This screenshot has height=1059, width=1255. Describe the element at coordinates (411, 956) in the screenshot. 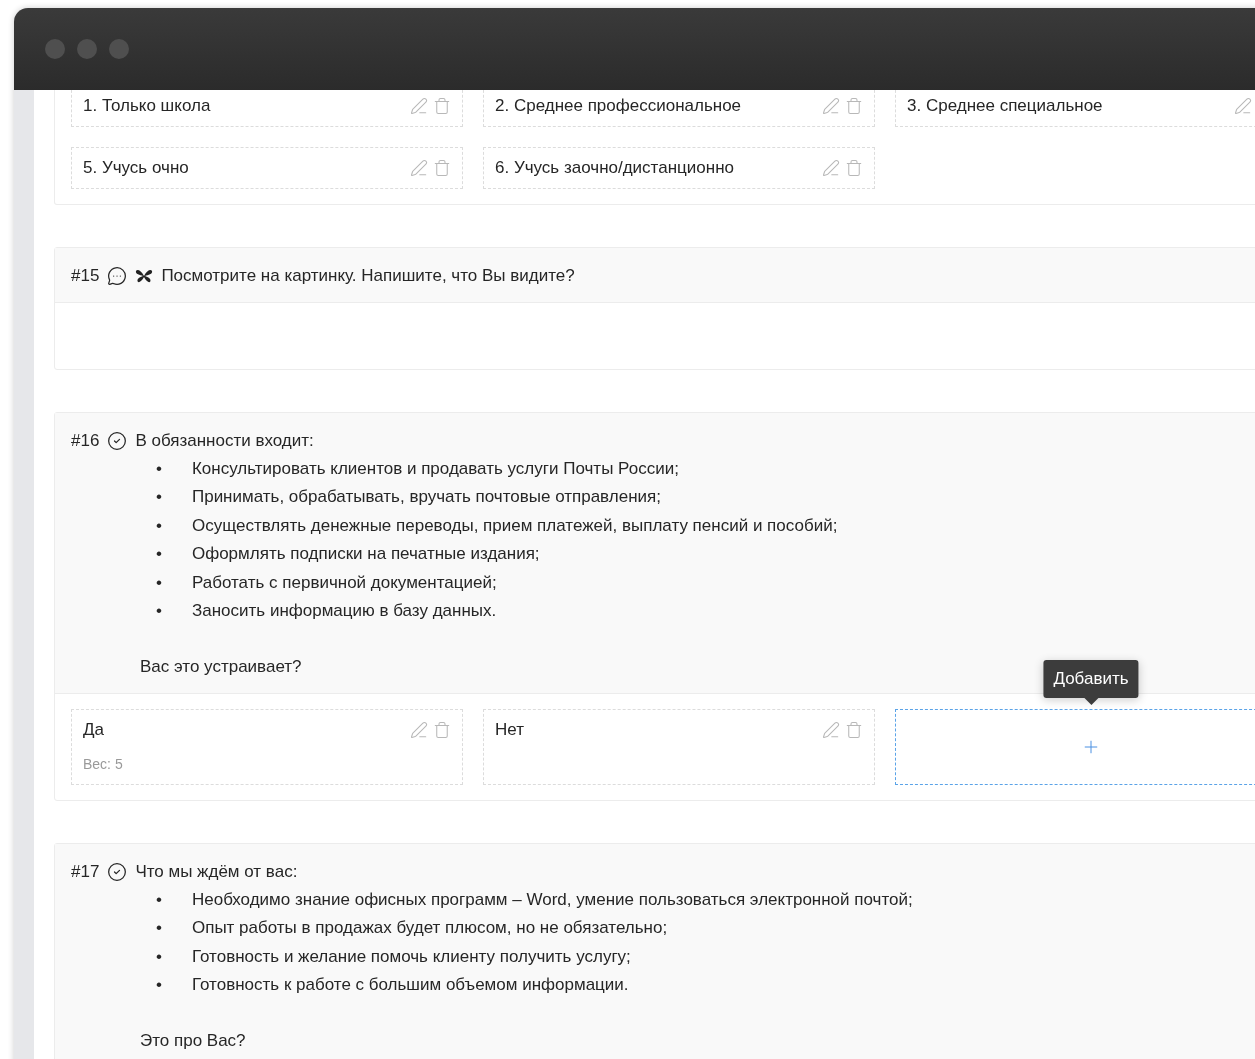

I see `bullet-text: Готовность и желание помочь клиенту получить услугу;` at that location.